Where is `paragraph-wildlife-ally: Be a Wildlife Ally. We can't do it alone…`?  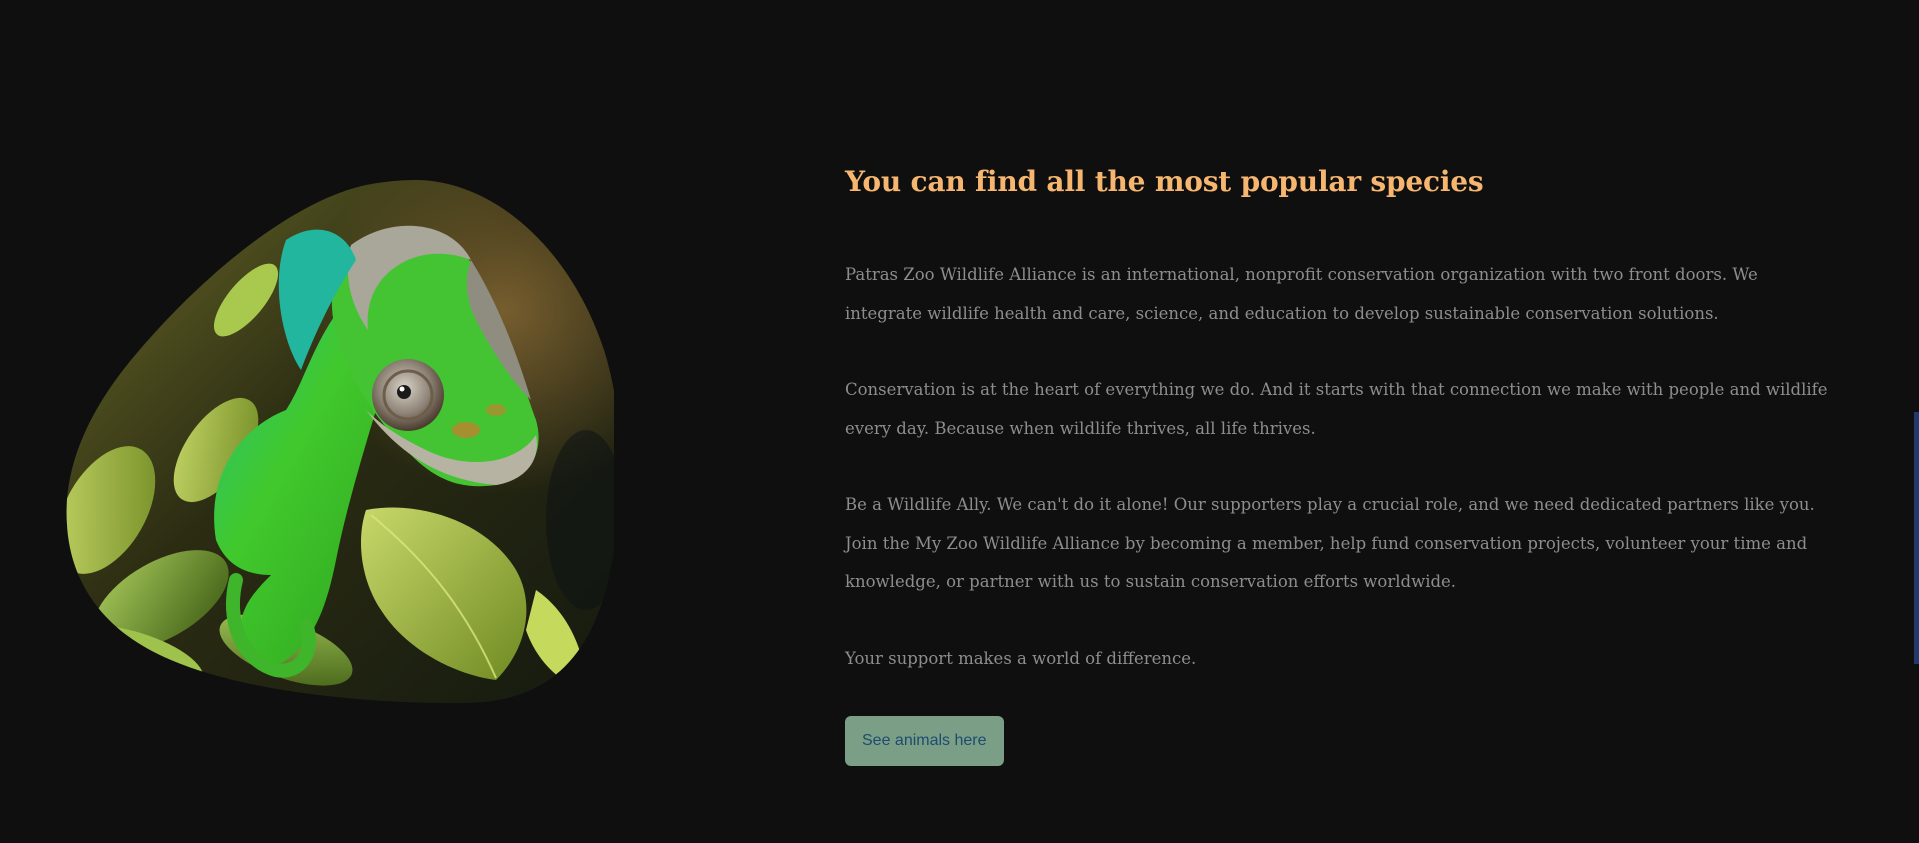
paragraph-wildlife-ally: Be a Wildlife Ally. We can't do it alone… is located at coordinates (1330, 543).